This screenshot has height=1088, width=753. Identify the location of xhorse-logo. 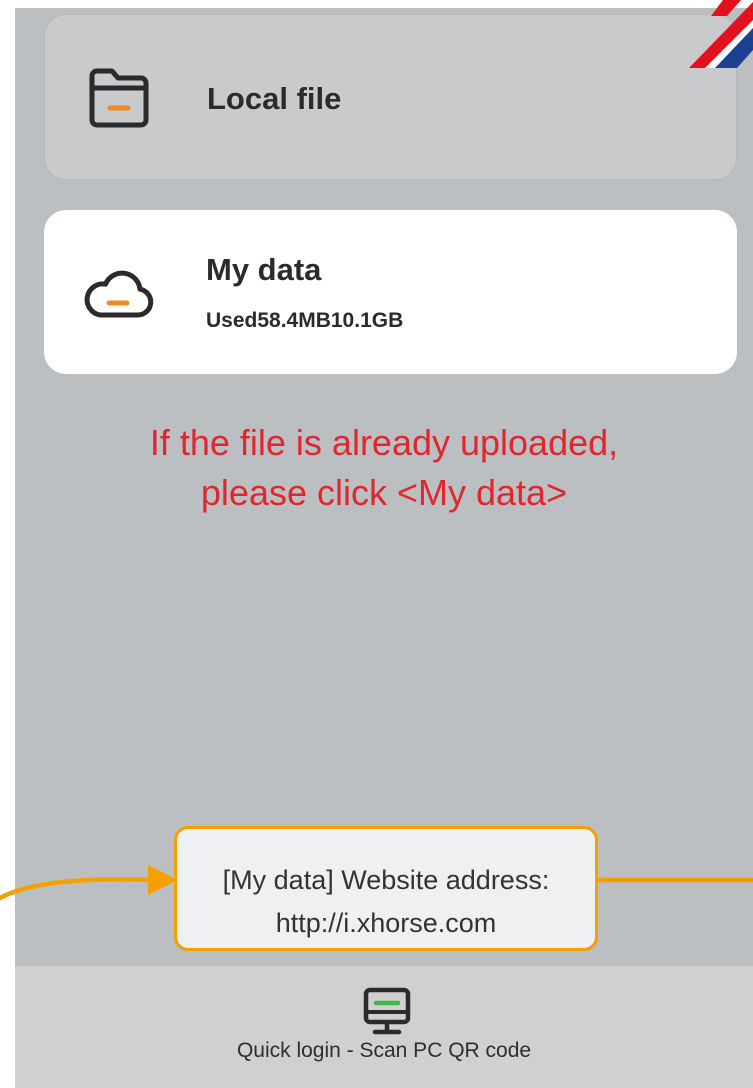
(721, 34).